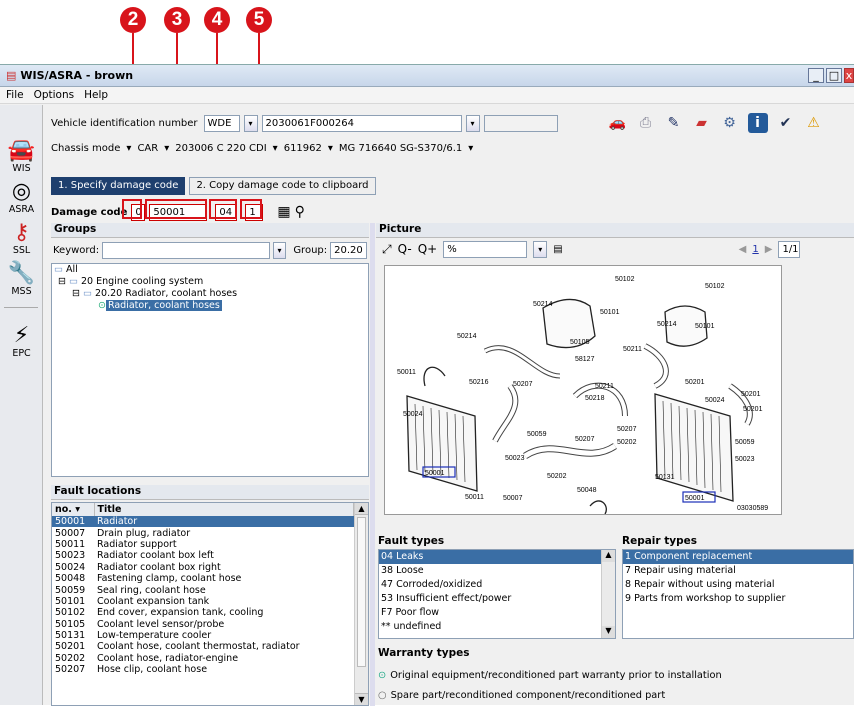 This screenshot has width=854, height=706. What do you see at coordinates (474, 497) in the screenshot?
I see `diagram-label: 50011` at bounding box center [474, 497].